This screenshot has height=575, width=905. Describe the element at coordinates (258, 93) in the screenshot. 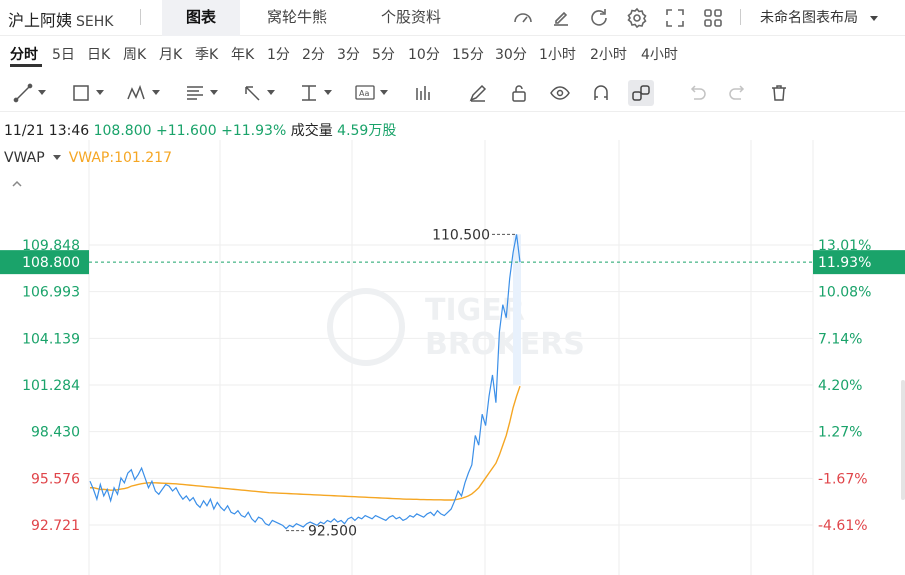

I see `arrow-tool-icon` at that location.